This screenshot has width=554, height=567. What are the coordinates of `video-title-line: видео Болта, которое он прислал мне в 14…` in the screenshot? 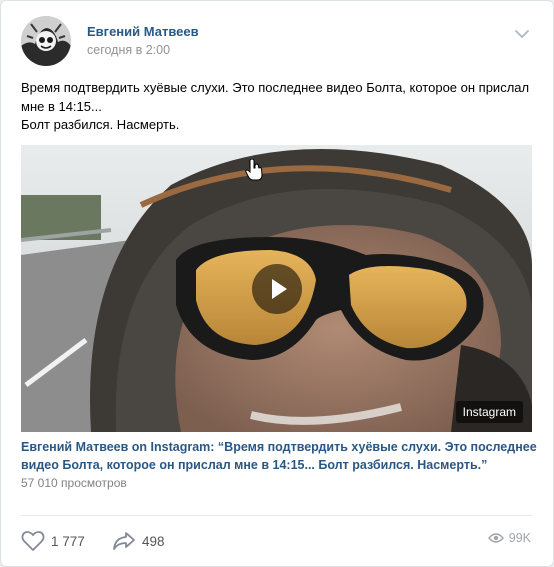 It's located at (254, 465).